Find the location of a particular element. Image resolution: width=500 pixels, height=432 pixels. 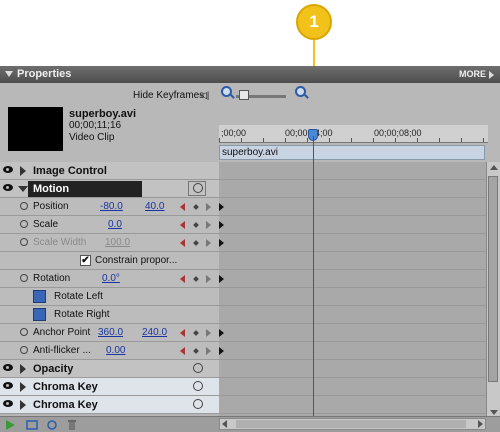

rotation-value: 0.0° is located at coordinates (111, 278).